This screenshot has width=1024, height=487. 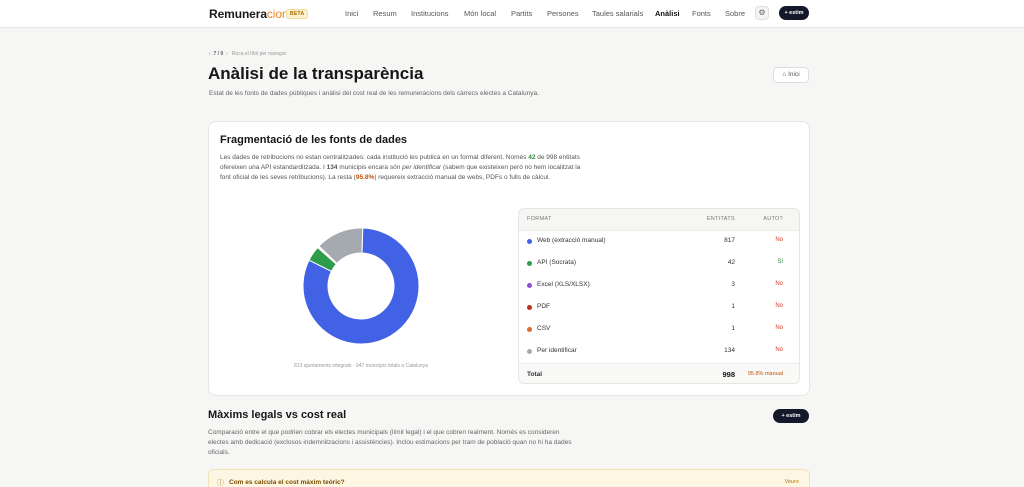 I want to click on format-label: API (Socrata), so click(x=557, y=262).